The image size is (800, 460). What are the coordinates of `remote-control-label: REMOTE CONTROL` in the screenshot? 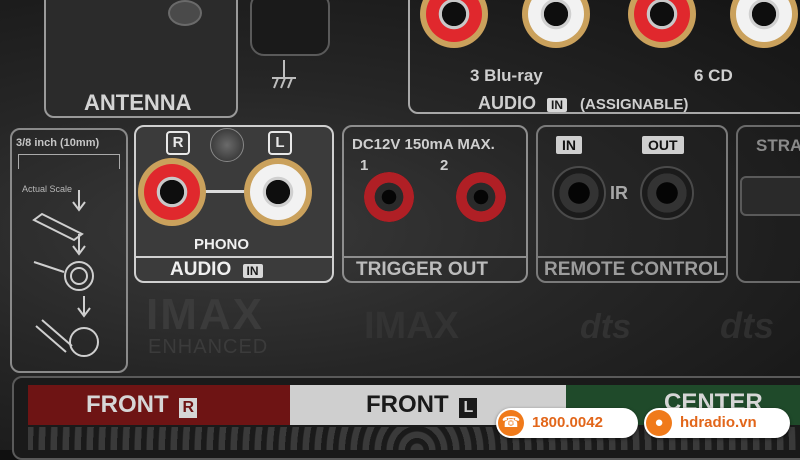 It's located at (634, 269).